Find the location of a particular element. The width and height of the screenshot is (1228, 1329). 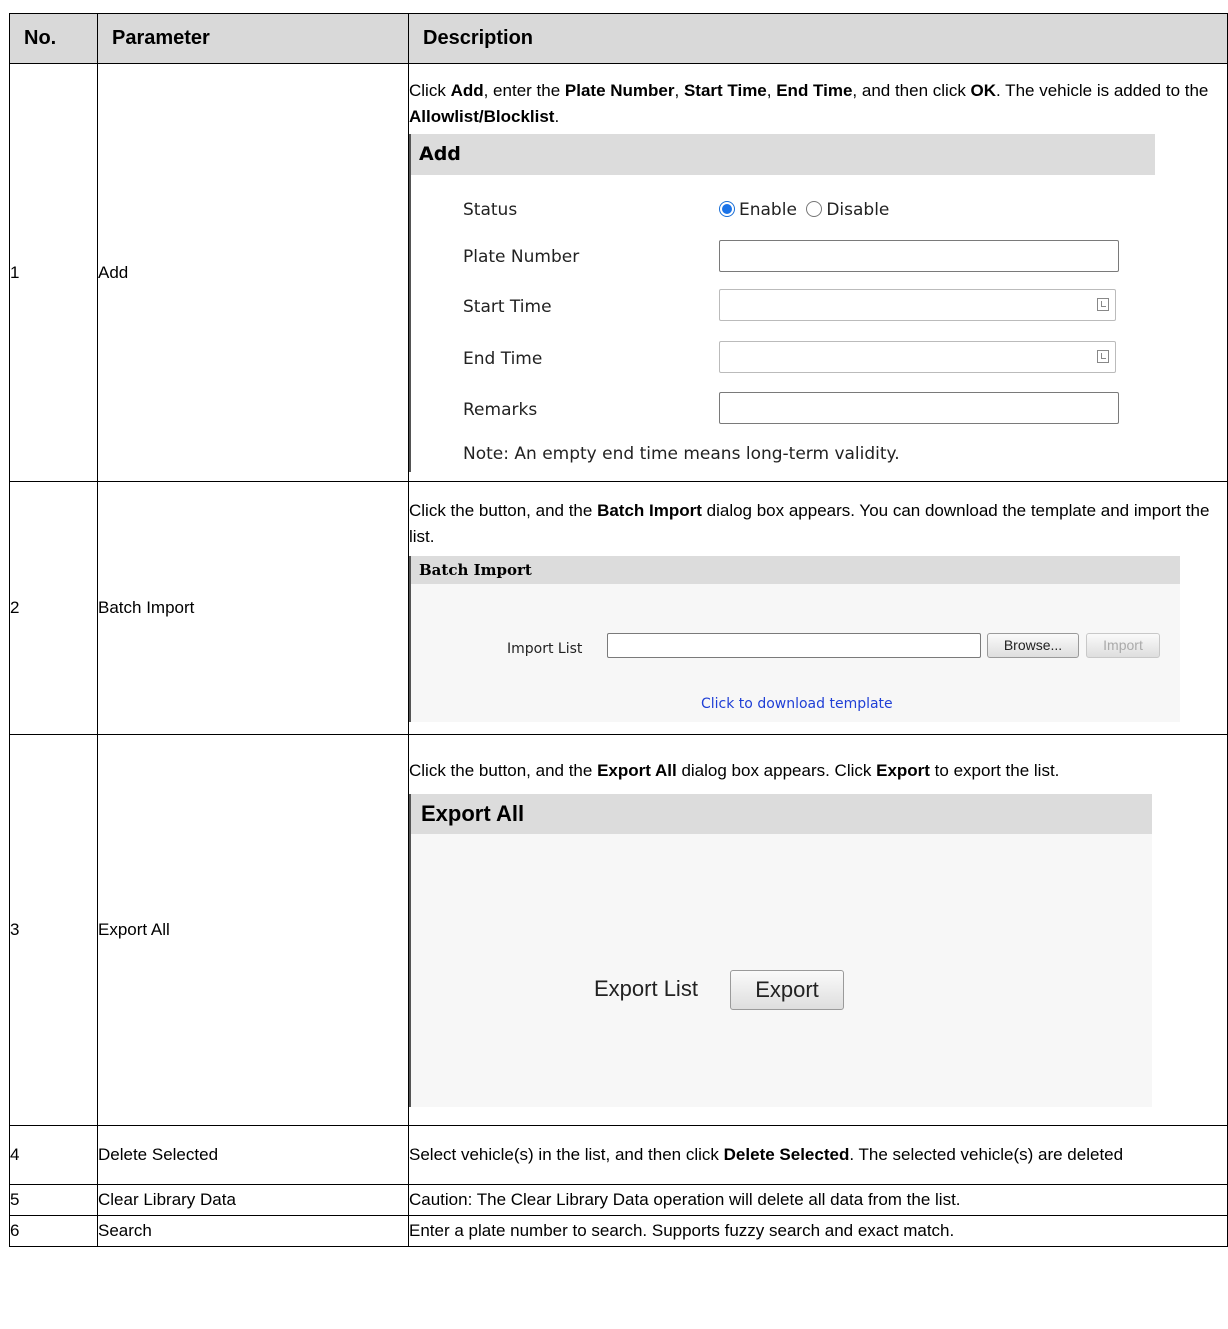

import-list-label: Import List is located at coordinates (545, 648).